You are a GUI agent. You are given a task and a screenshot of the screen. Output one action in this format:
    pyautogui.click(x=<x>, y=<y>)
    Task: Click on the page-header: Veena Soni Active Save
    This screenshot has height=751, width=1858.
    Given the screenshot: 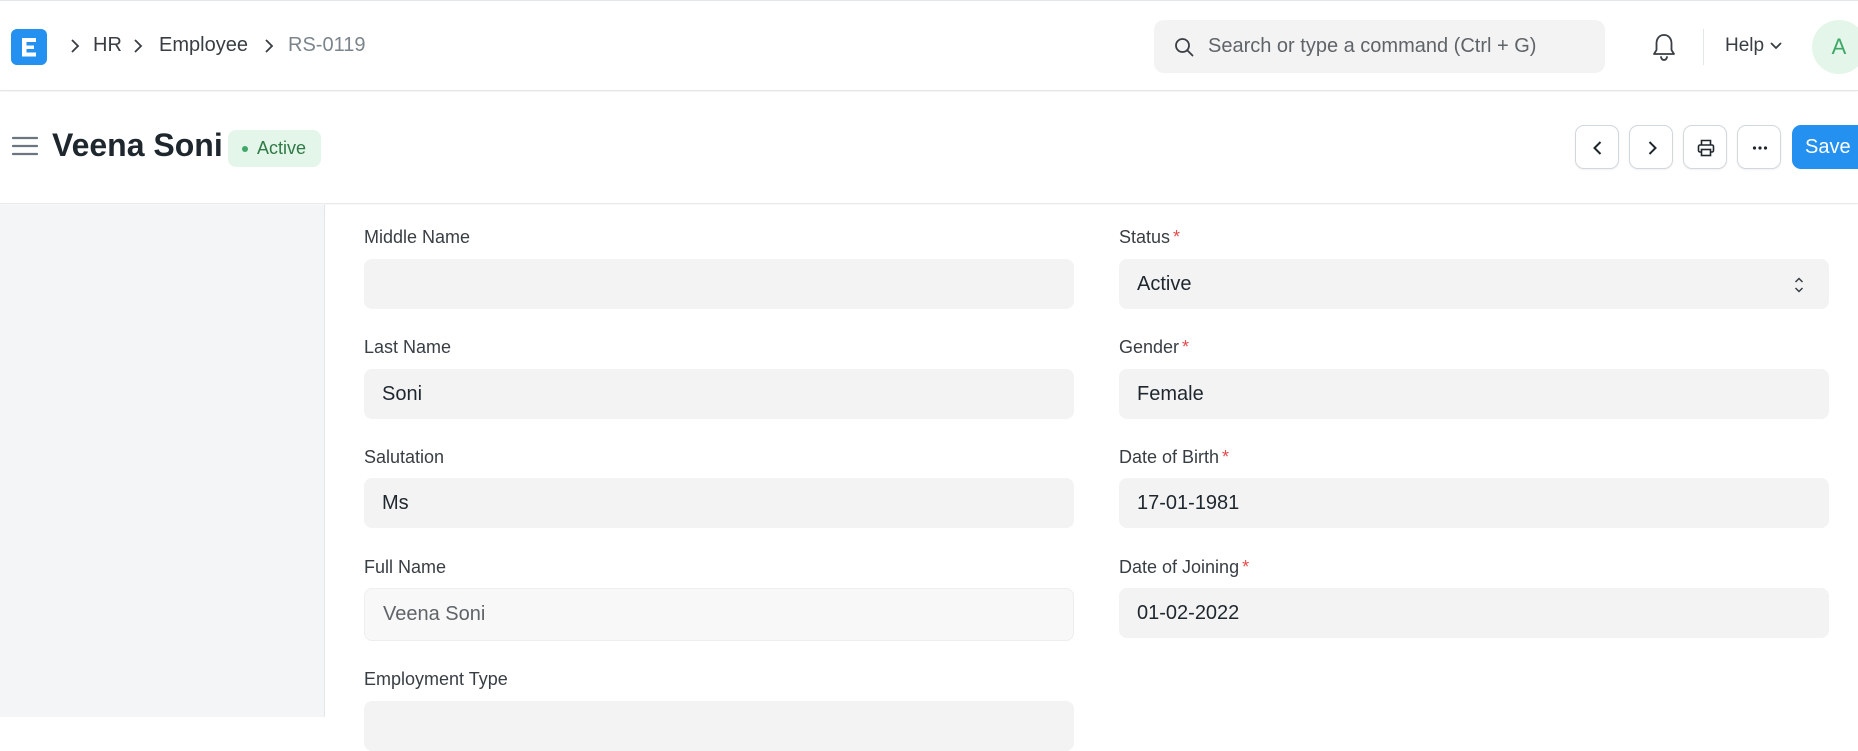 What is the action you would take?
    pyautogui.click(x=929, y=148)
    